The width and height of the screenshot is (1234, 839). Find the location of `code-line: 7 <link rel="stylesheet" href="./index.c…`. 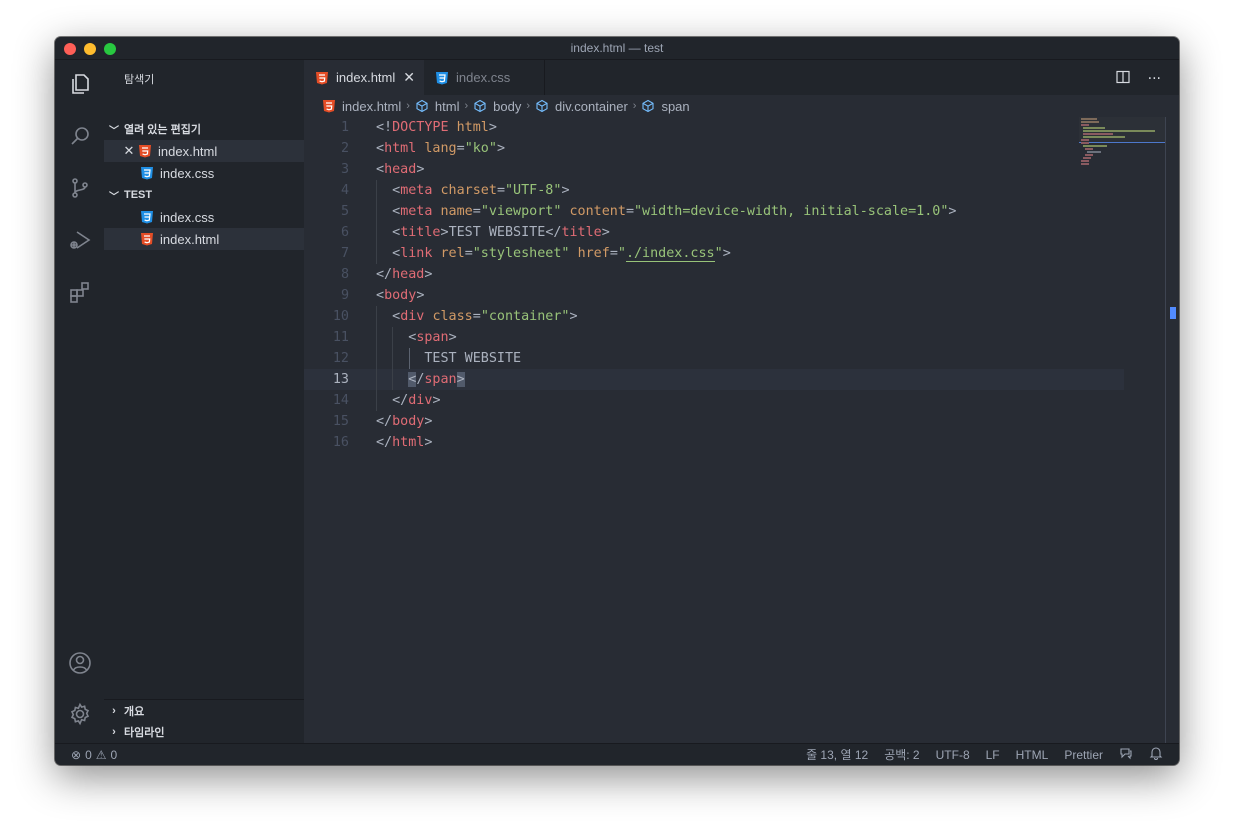

code-line: 7 <link rel="stylesheet" href="./index.c… is located at coordinates (714, 253).